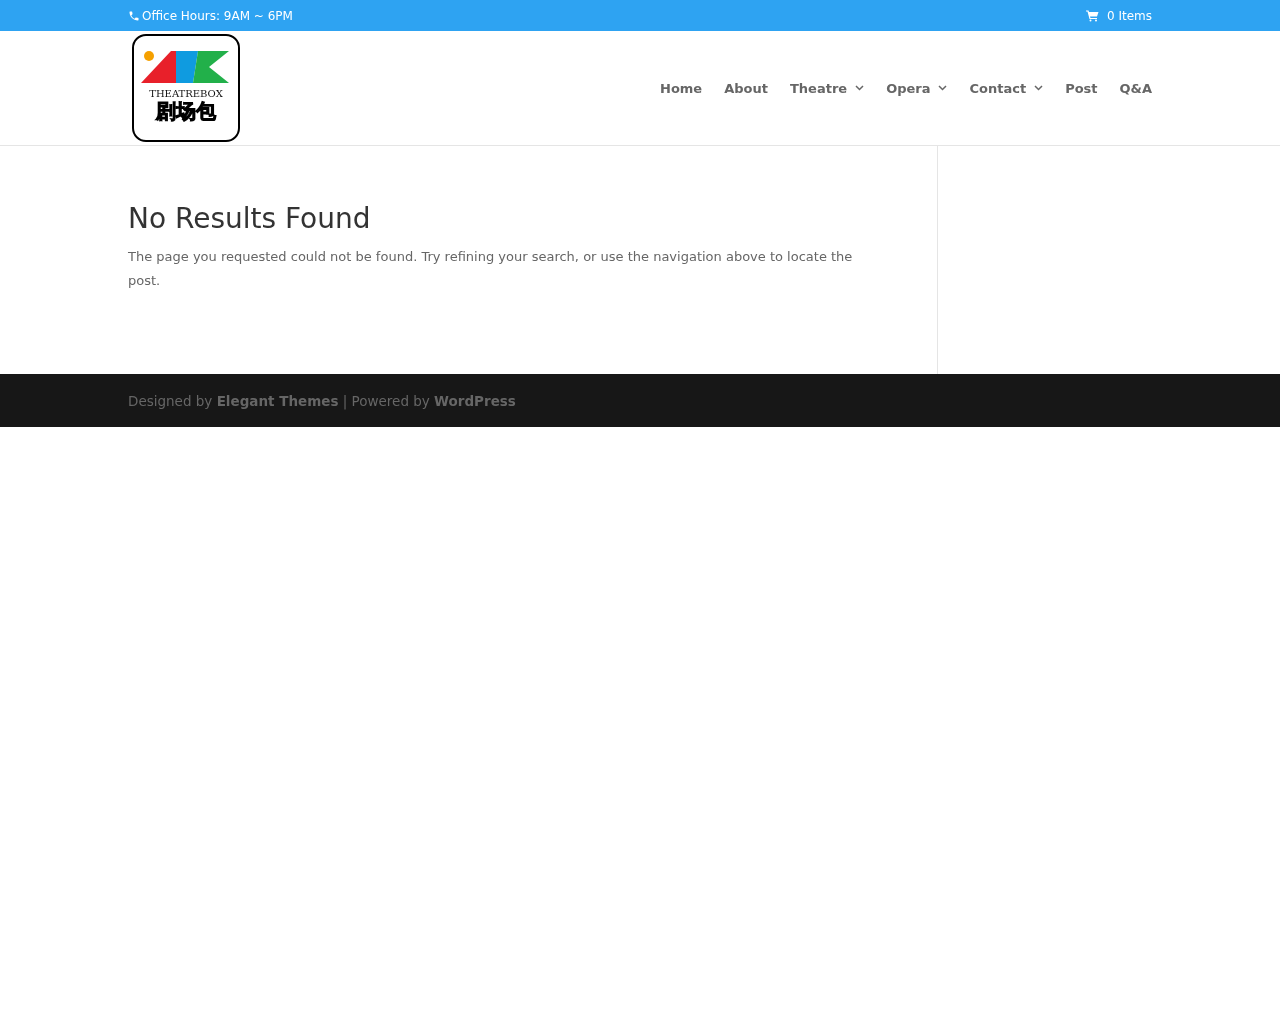  What do you see at coordinates (491, 269) in the screenshot?
I see `message-text: The page you requested could not be found. Try refining your search, or use the navigation above to locate the post.` at bounding box center [491, 269].